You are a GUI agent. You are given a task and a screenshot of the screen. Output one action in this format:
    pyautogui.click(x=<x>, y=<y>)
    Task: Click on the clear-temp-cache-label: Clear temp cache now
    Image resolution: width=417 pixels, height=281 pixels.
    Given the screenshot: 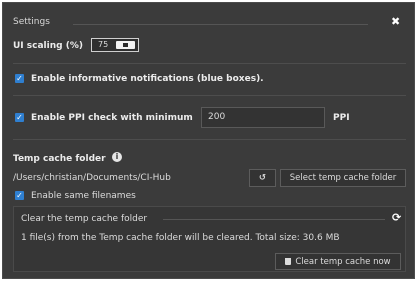 What is the action you would take?
    pyautogui.click(x=343, y=262)
    